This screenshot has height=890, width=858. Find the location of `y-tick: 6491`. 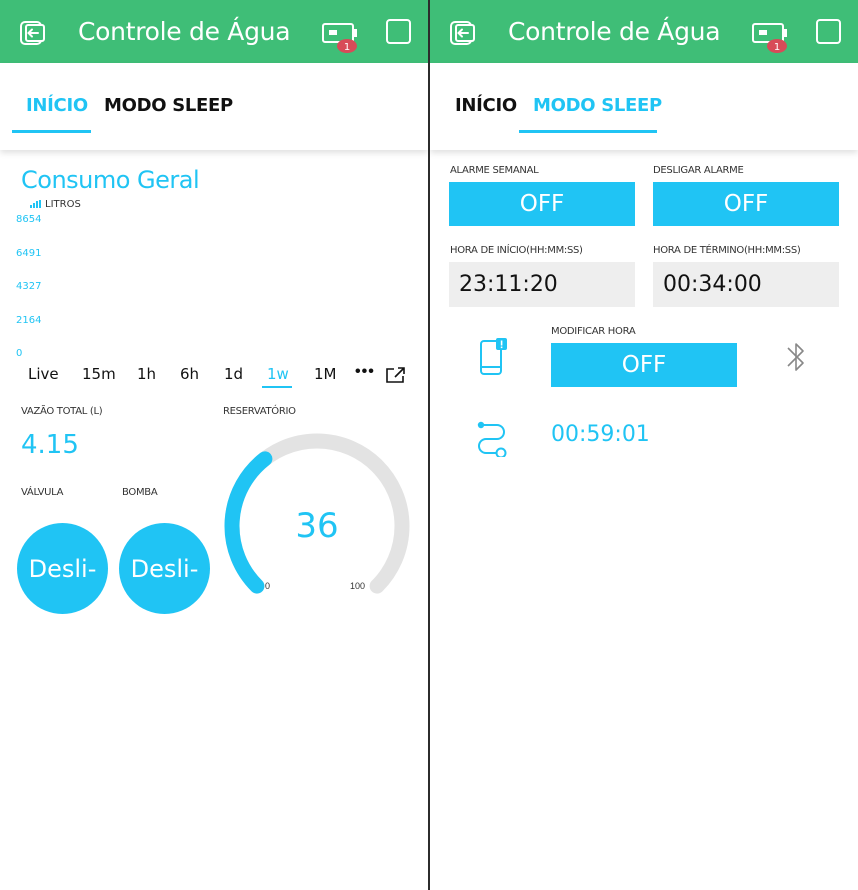

y-tick: 6491 is located at coordinates (29, 253).